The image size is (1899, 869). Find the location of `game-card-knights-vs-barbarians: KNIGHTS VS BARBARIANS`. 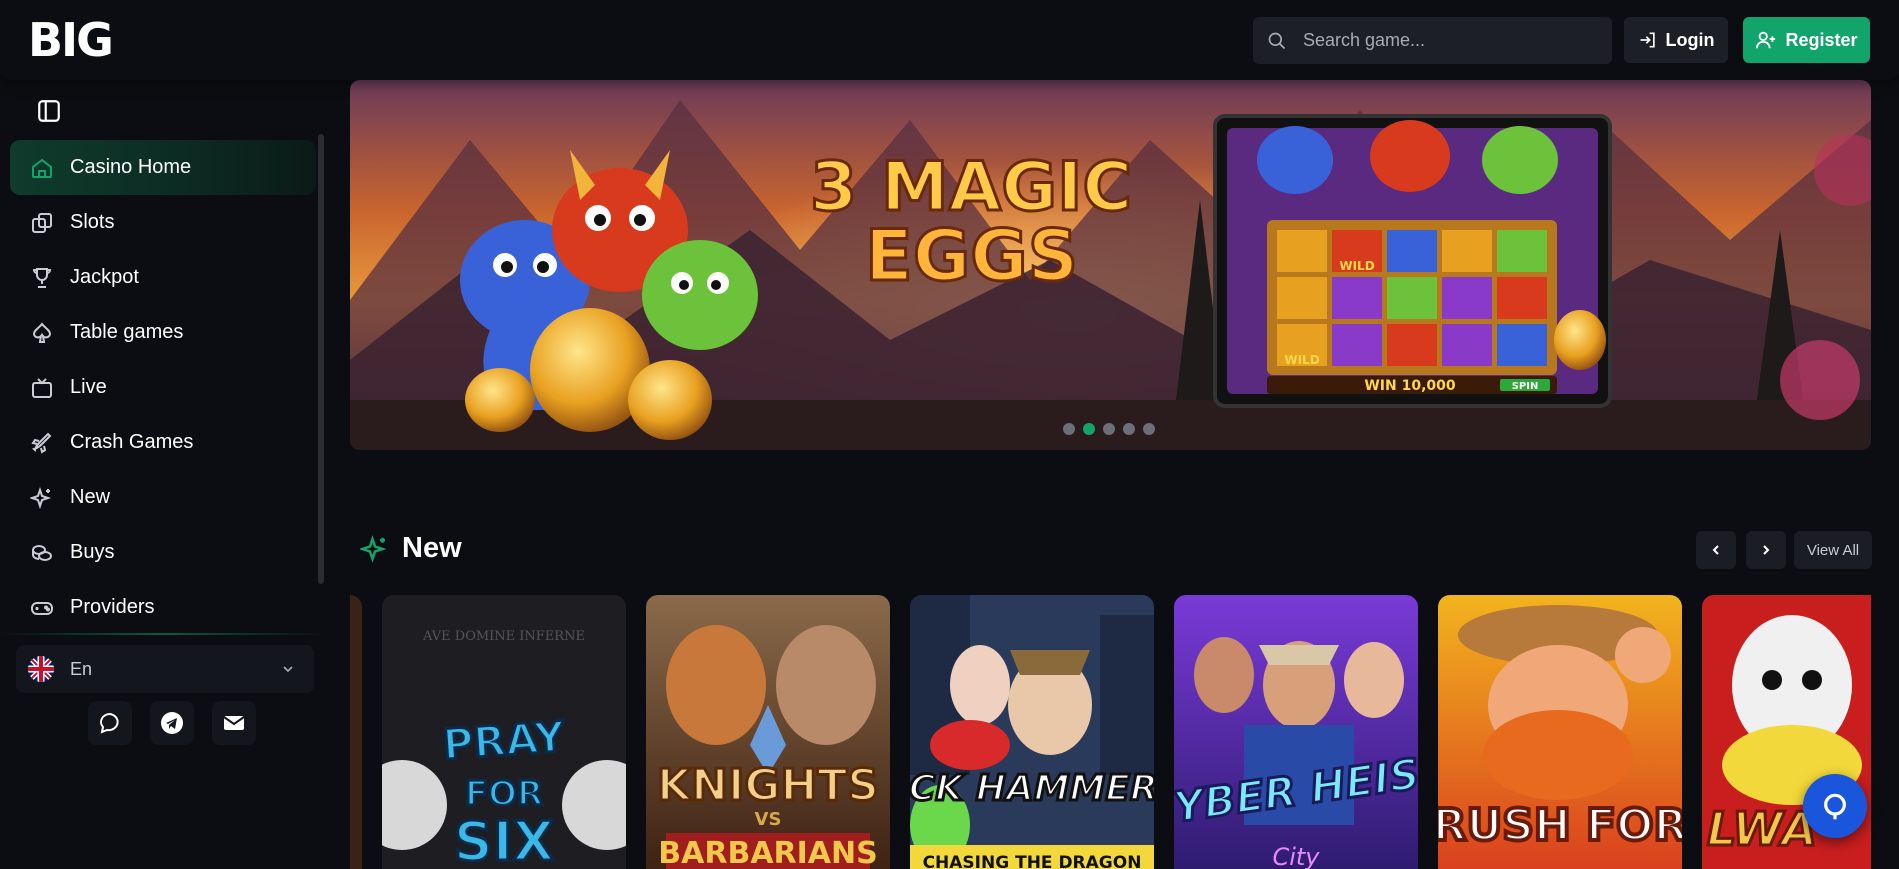

game-card-knights-vs-barbarians: KNIGHTS VS BARBARIANS is located at coordinates (768, 732).